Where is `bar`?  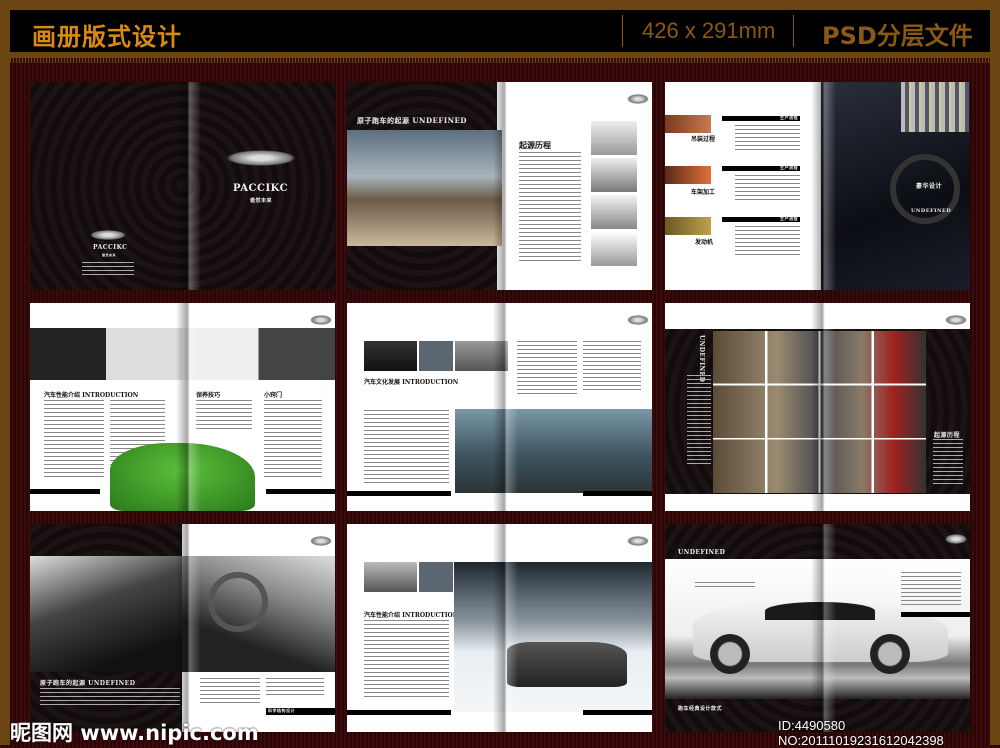 bar is located at coordinates (935, 614).